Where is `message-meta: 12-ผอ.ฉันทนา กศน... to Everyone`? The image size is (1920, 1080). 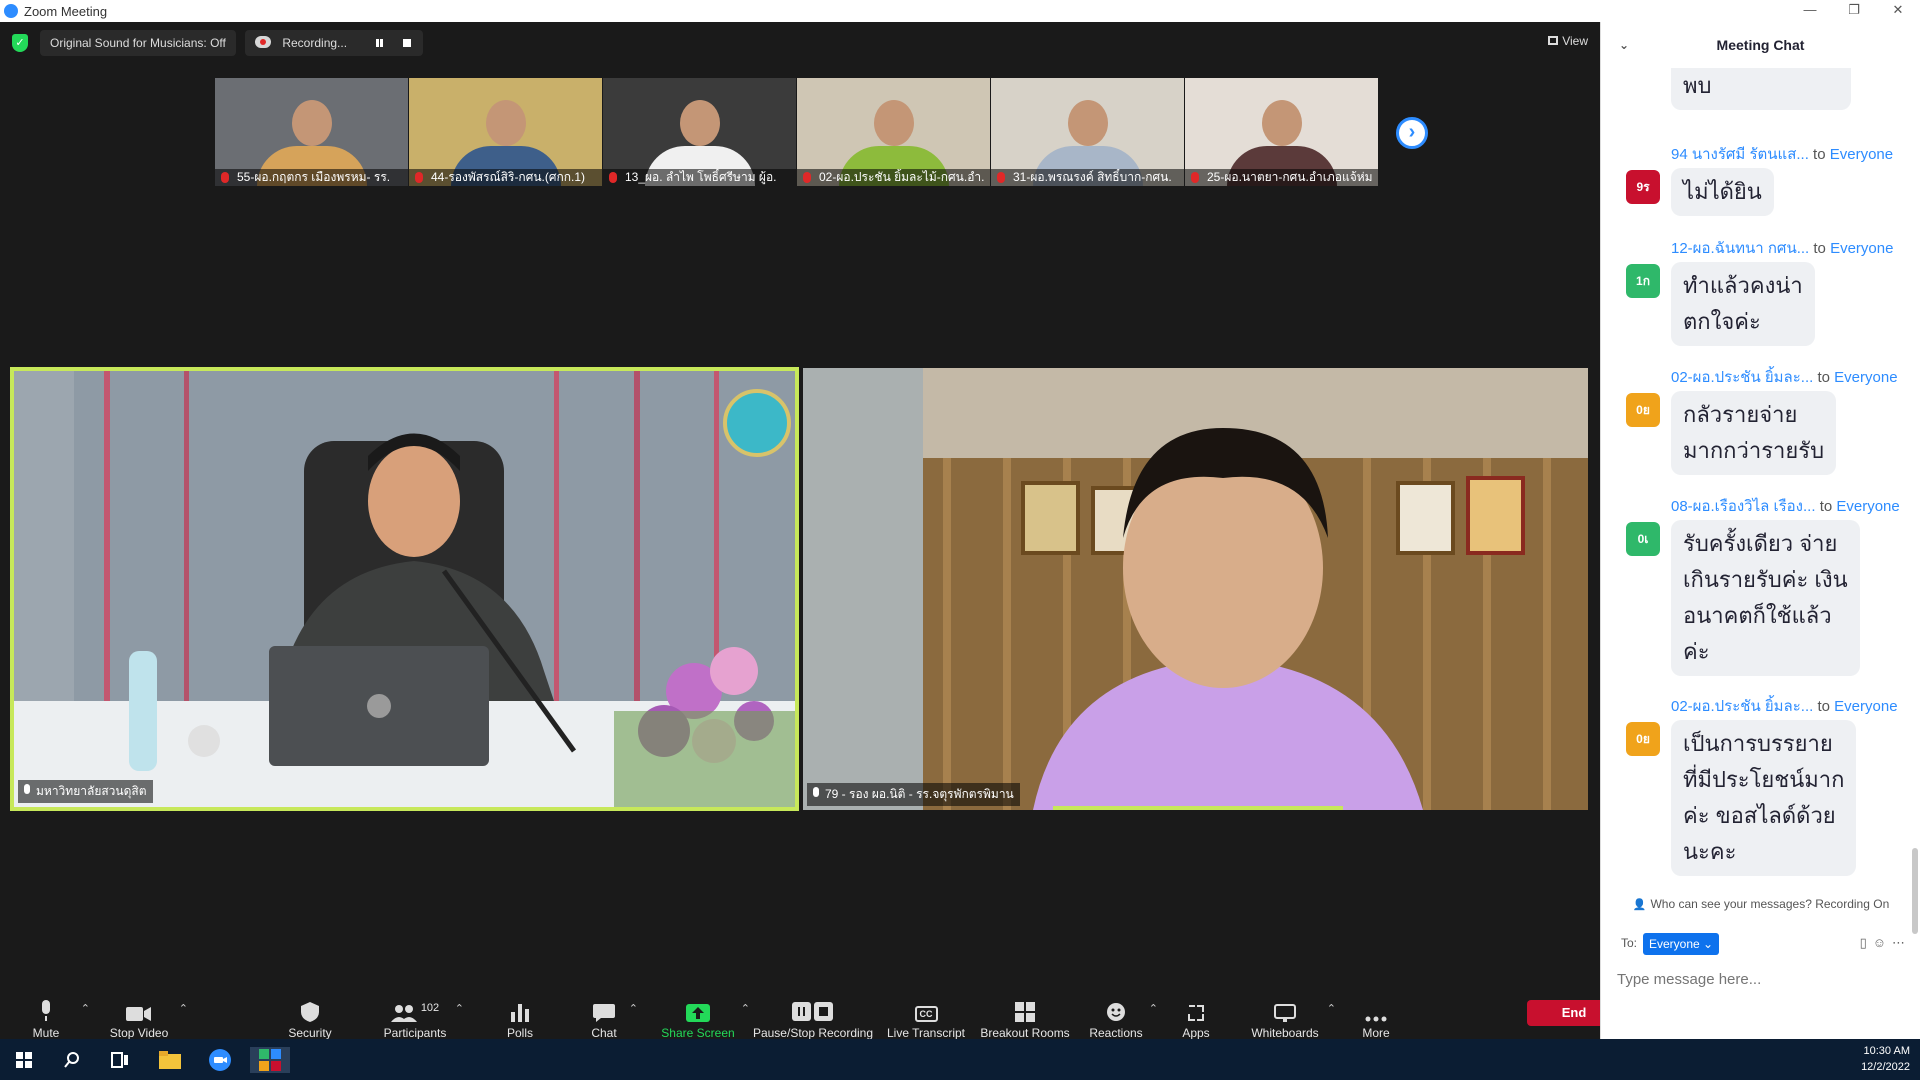 message-meta: 12-ผอ.ฉันทนา กศน... to Everyone is located at coordinates (1790, 248).